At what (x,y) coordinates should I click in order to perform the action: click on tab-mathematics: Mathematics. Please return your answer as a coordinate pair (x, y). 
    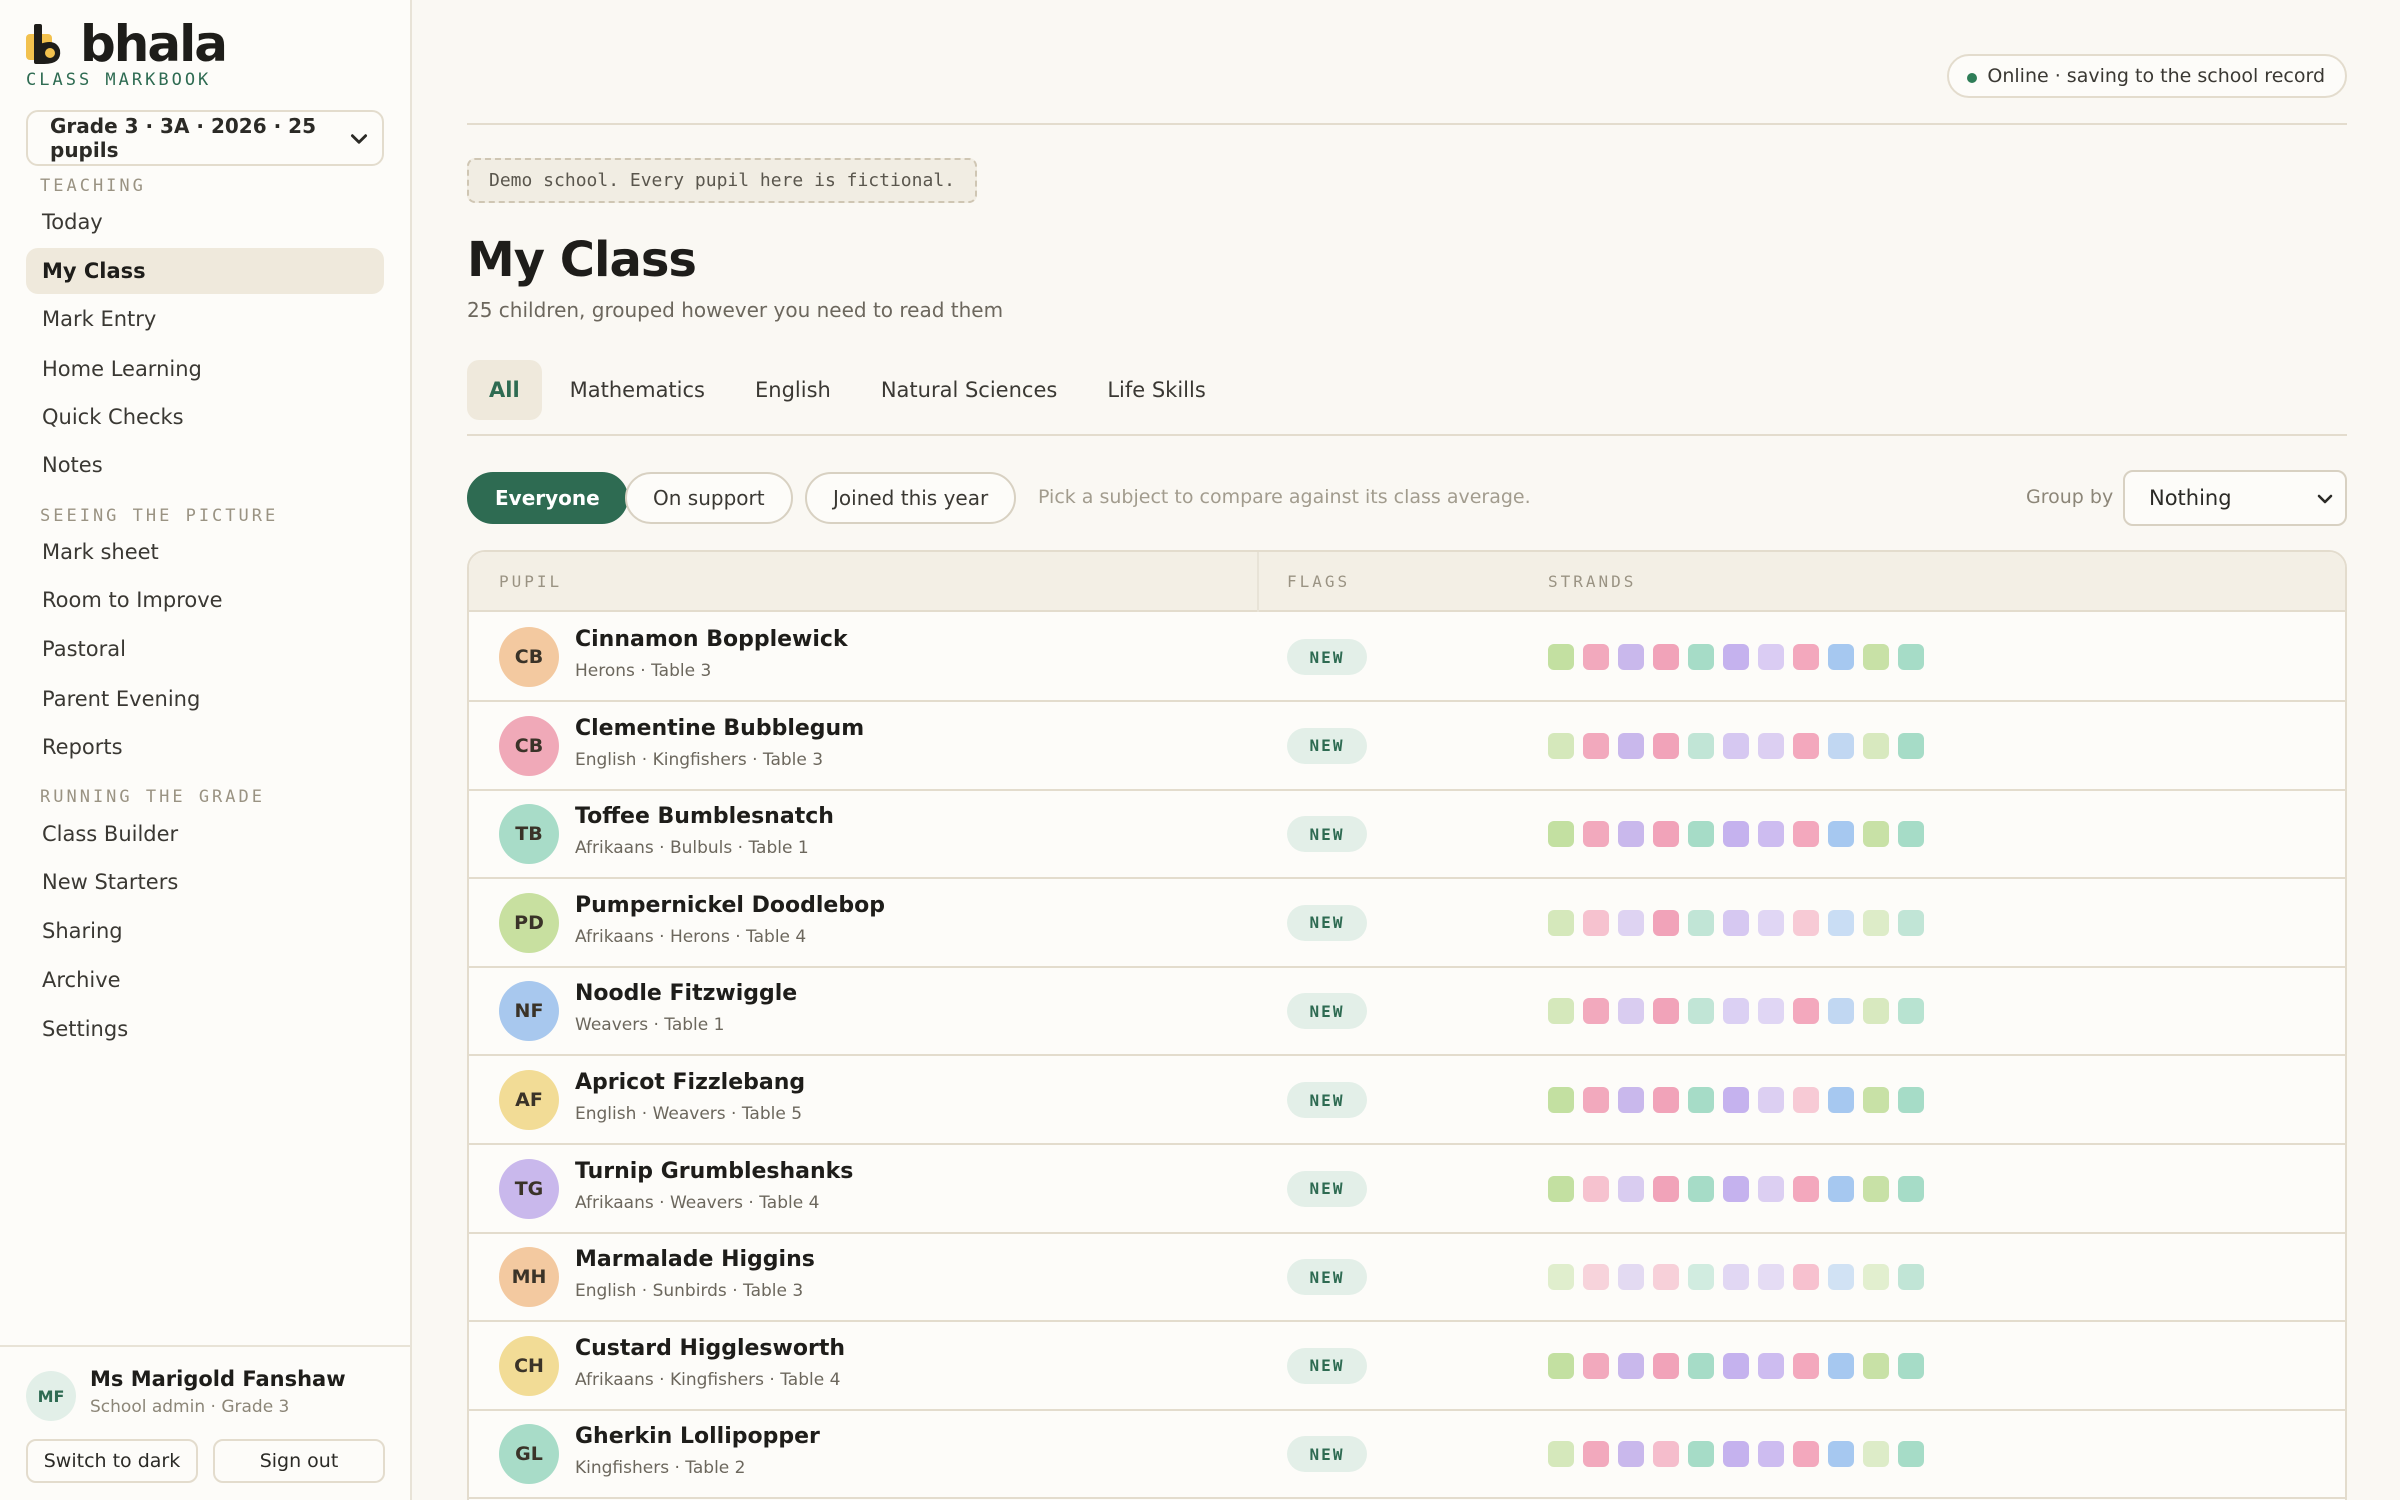
    Looking at the image, I should click on (637, 390).